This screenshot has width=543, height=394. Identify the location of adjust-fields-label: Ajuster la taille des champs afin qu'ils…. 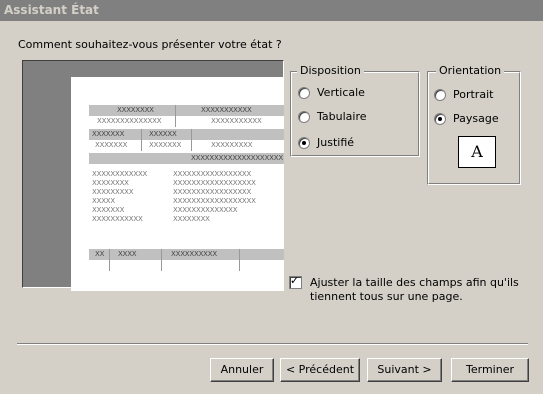
(414, 290).